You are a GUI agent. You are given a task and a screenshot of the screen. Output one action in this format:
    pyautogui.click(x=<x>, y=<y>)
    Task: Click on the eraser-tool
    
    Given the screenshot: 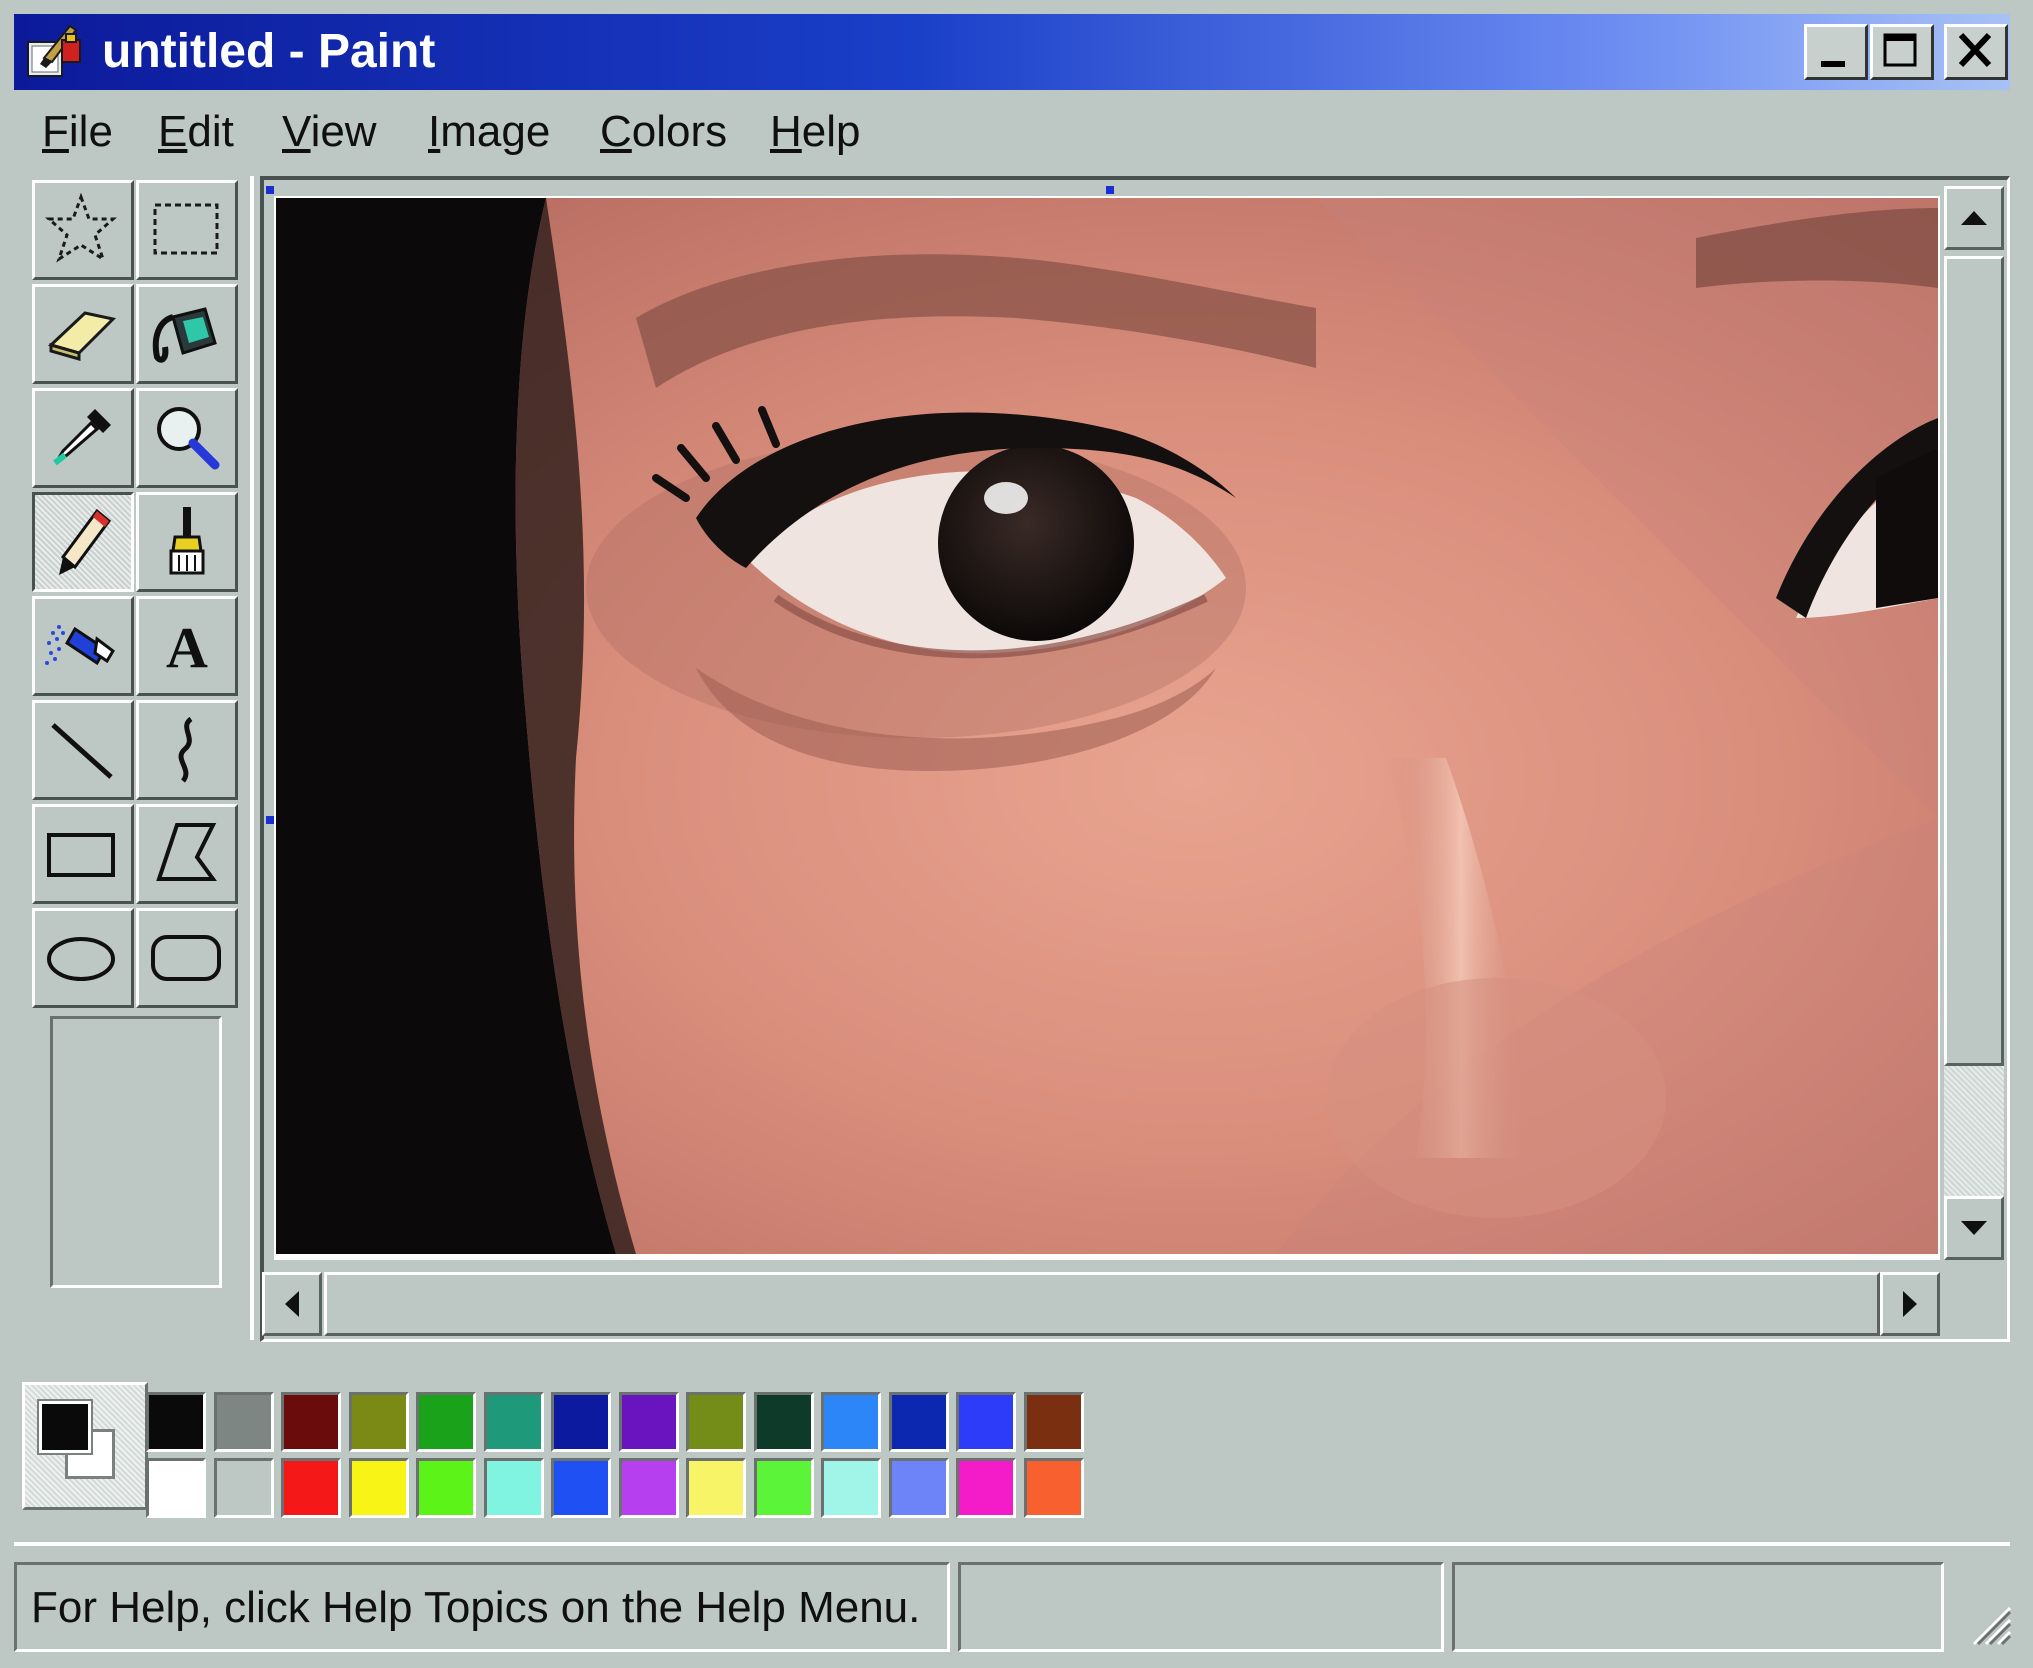 What is the action you would take?
    pyautogui.click(x=83, y=334)
    